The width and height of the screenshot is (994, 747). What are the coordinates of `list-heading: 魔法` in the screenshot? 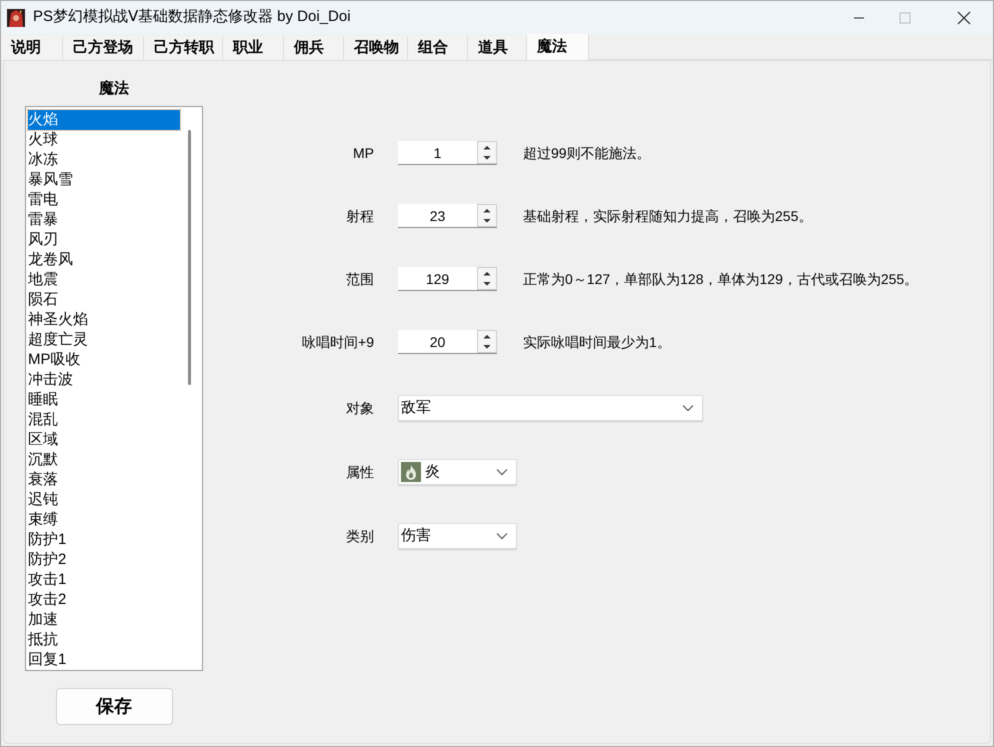 It's located at (114, 89).